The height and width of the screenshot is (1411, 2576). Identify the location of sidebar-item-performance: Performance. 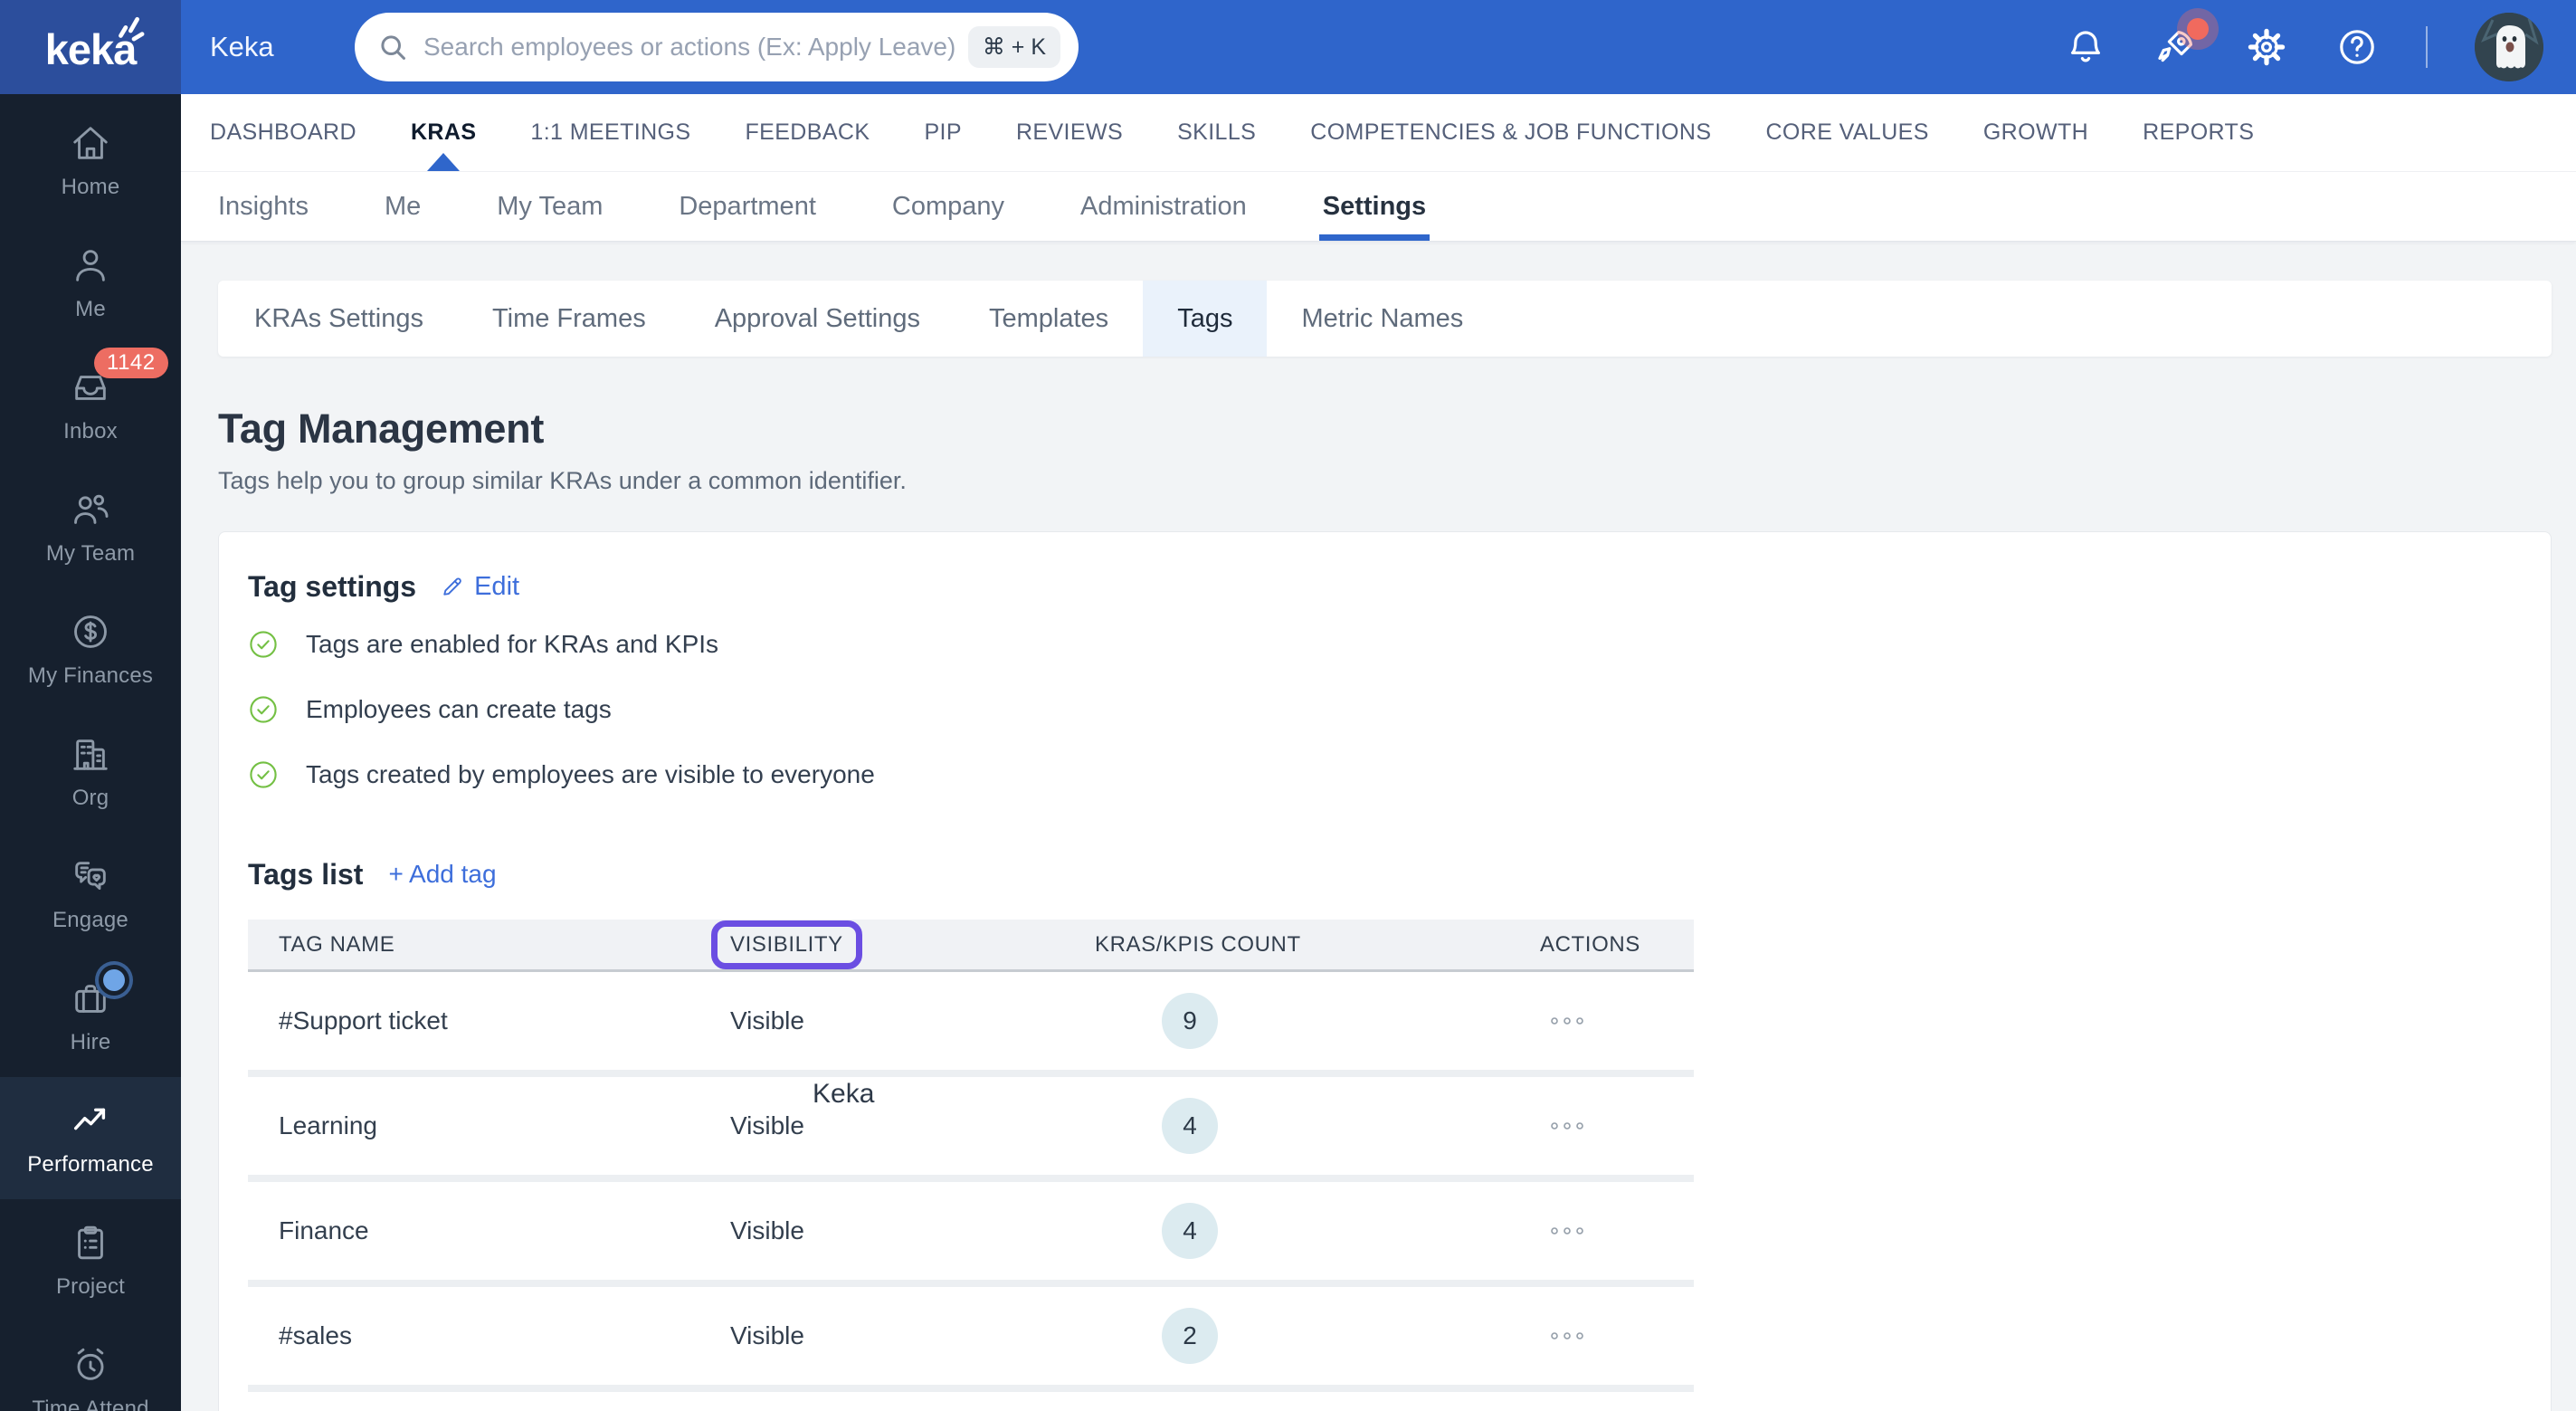
(90, 1138).